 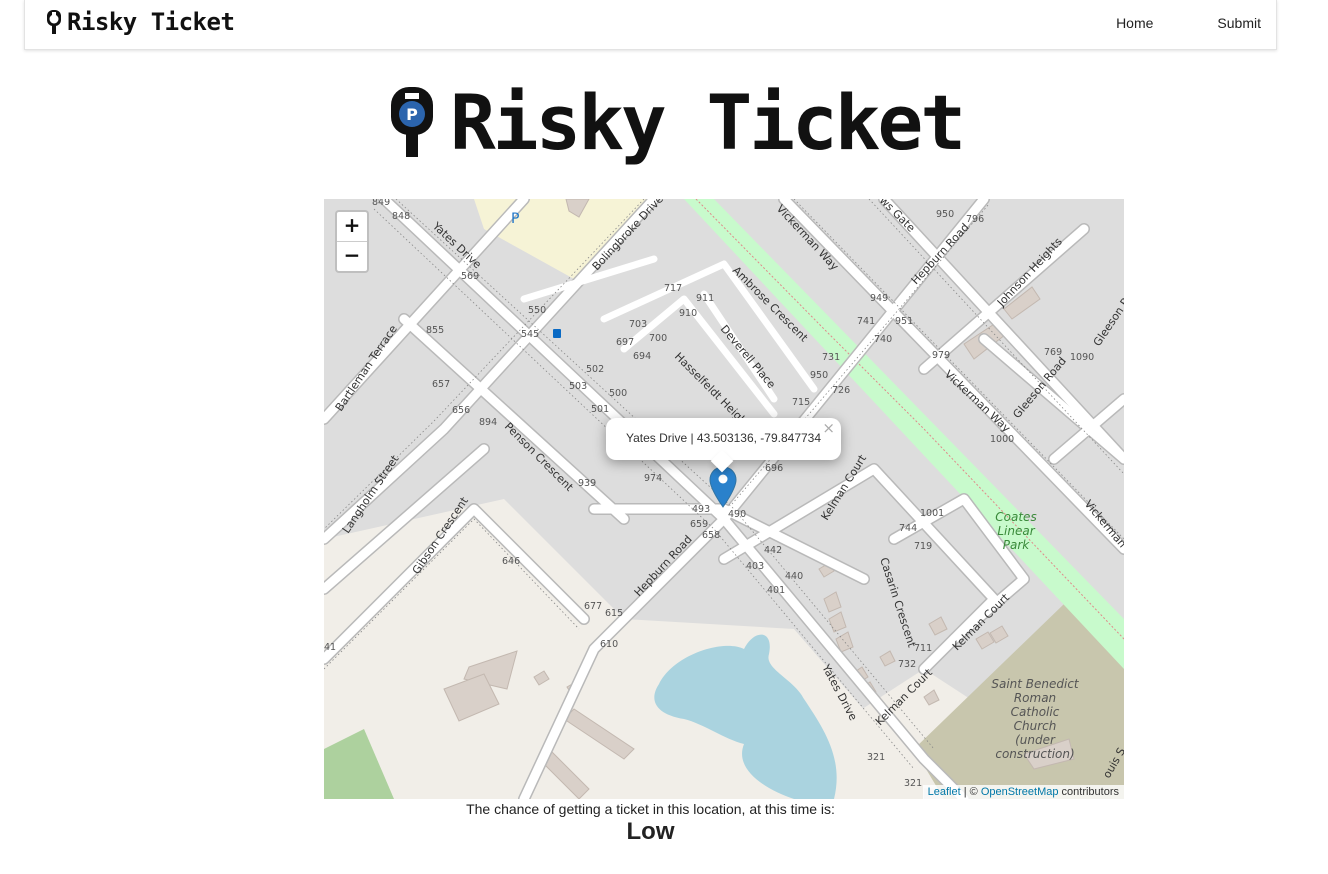 What do you see at coordinates (801, 402) in the screenshot?
I see `house-number: 715` at bounding box center [801, 402].